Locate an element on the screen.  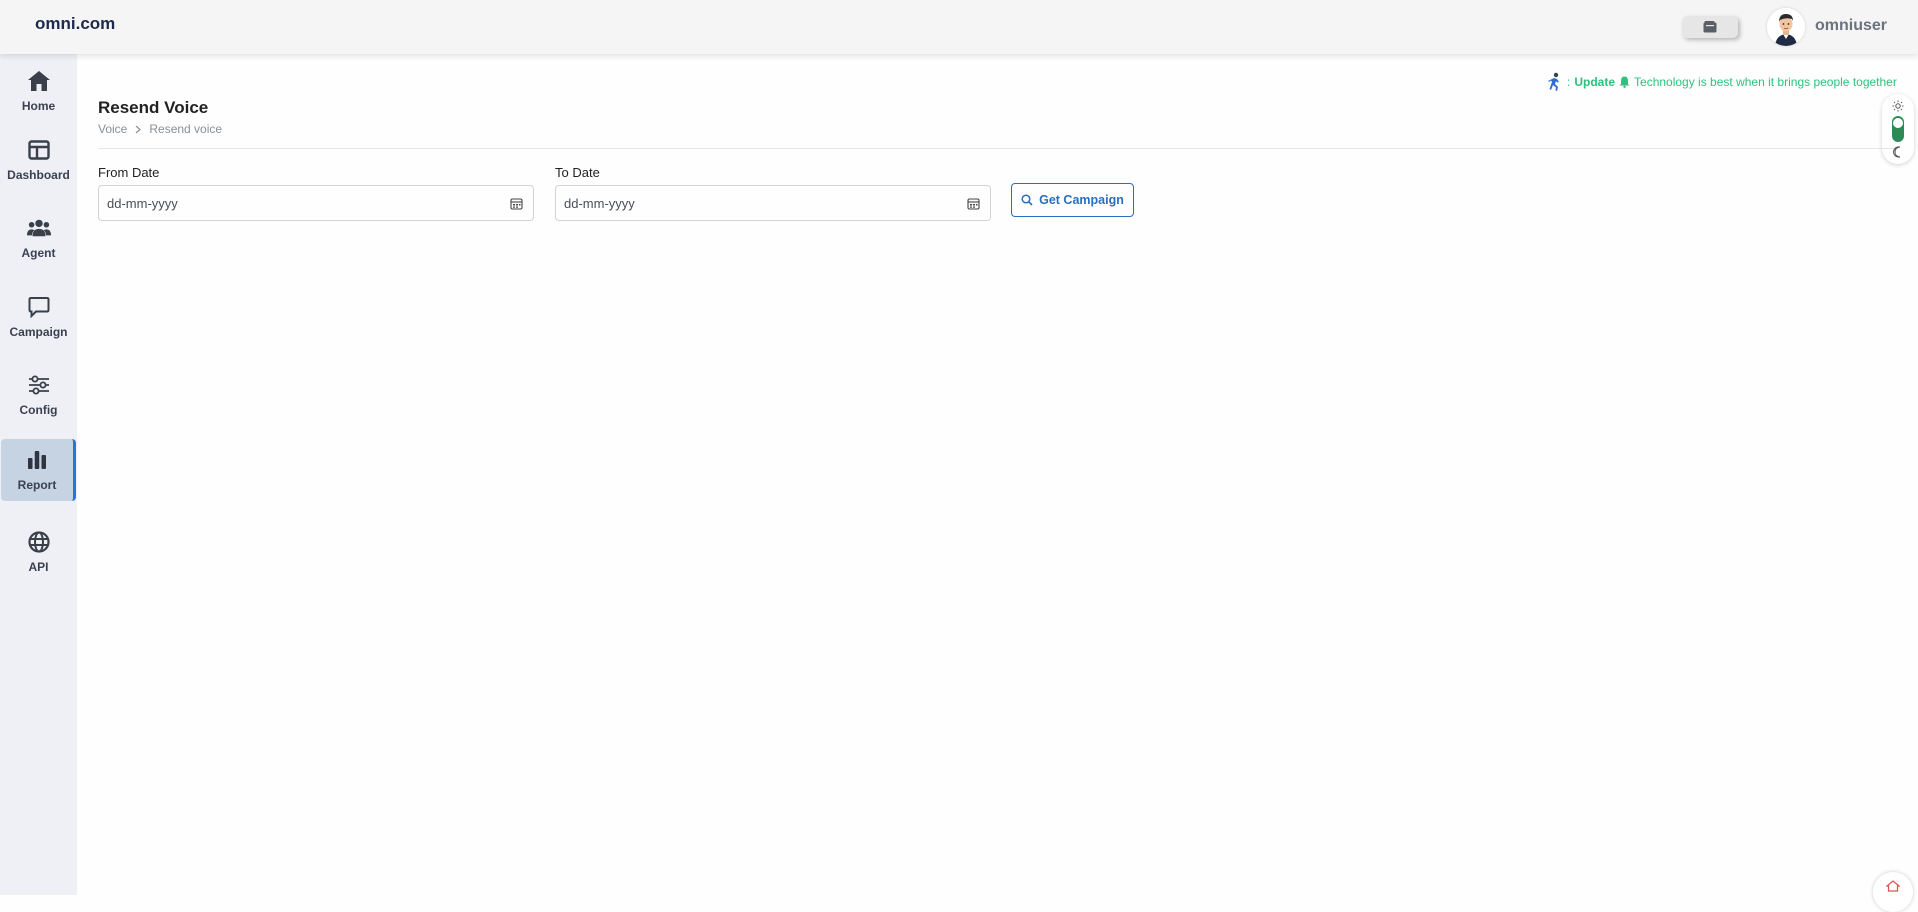
sidebar-item-report: Report is located at coordinates (38, 470).